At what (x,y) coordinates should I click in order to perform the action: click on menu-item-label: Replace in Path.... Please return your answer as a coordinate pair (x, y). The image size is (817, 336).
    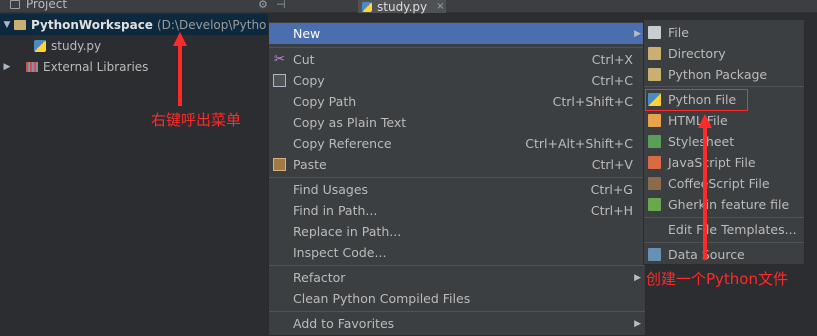
    Looking at the image, I should click on (347, 231).